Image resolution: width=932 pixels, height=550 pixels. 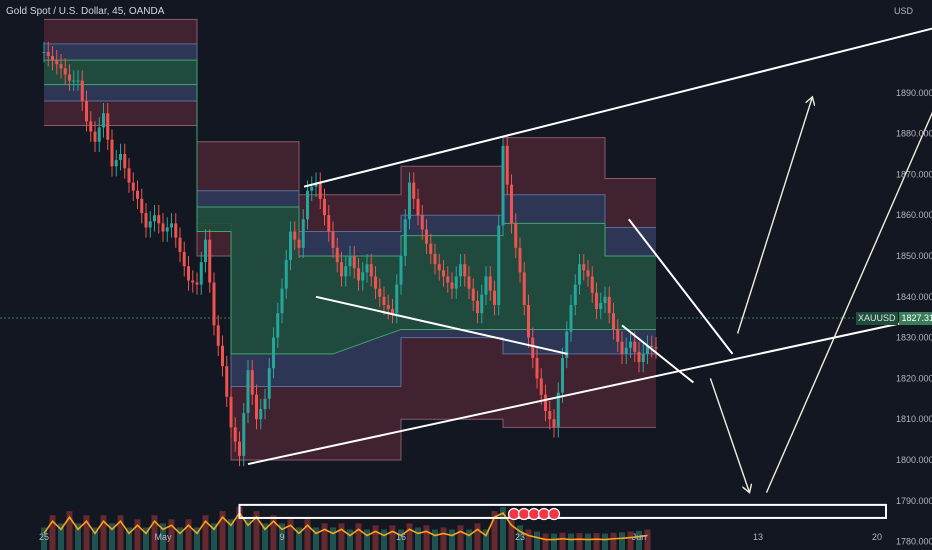 What do you see at coordinates (85, 11) in the screenshot?
I see `chart-title: Gold Spot / U.S. Dollar, 45, OANDA` at bounding box center [85, 11].